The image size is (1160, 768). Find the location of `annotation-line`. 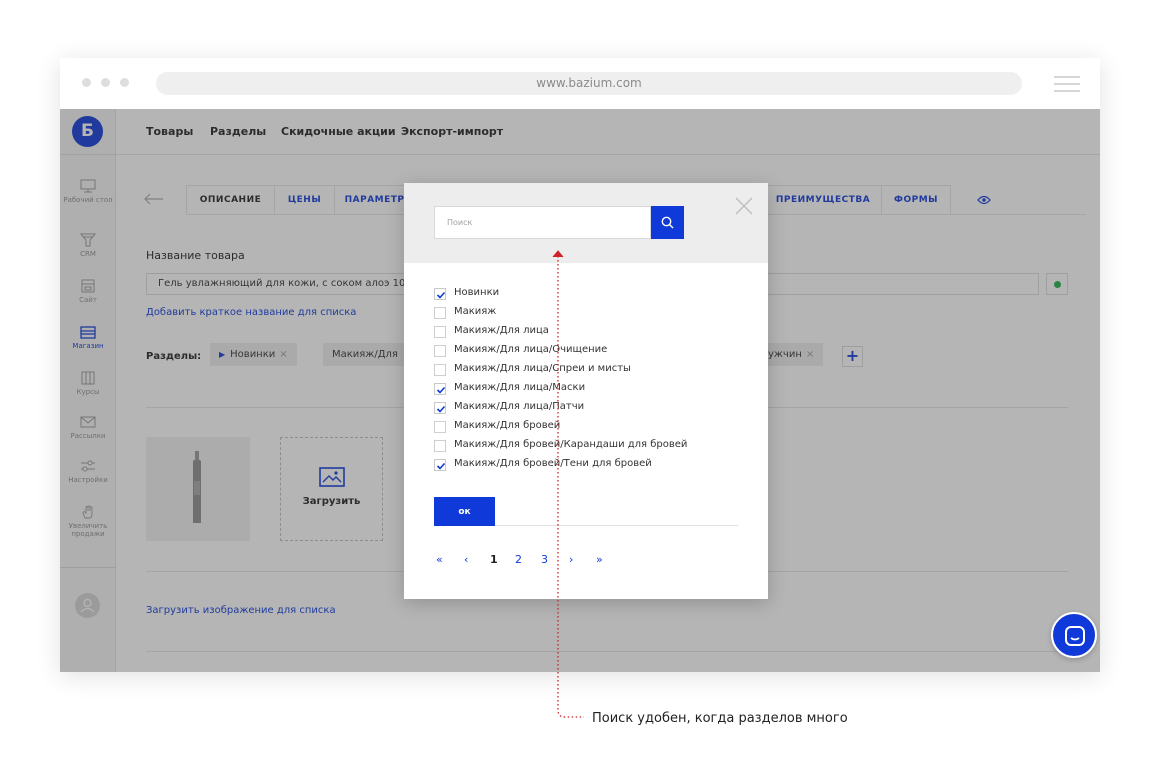

annotation-line is located at coordinates (568, 484).